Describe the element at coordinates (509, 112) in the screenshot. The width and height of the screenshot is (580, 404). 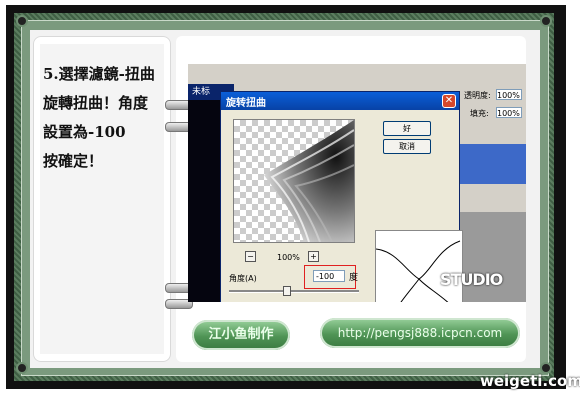
I see `fill-field: 100%` at that location.